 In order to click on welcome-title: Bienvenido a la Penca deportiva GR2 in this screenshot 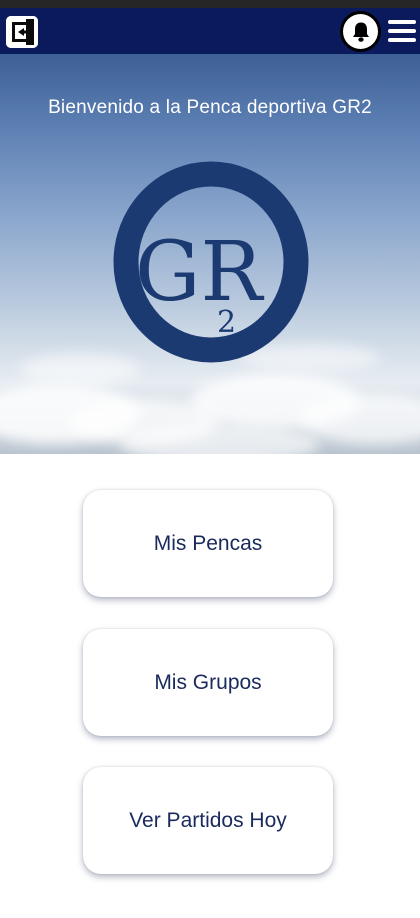, I will do `click(210, 107)`.